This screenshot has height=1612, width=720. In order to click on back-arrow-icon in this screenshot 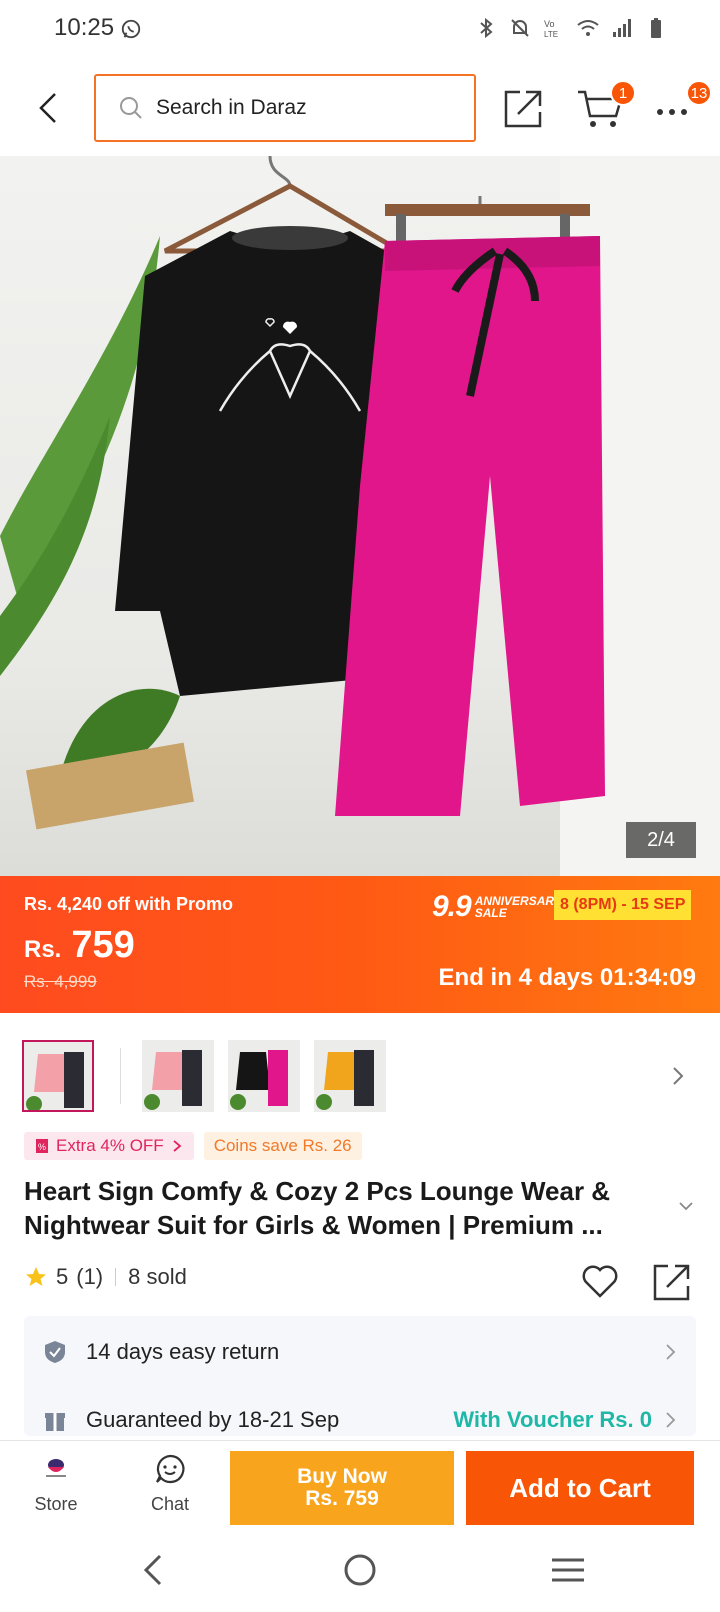, I will do `click(47, 108)`.